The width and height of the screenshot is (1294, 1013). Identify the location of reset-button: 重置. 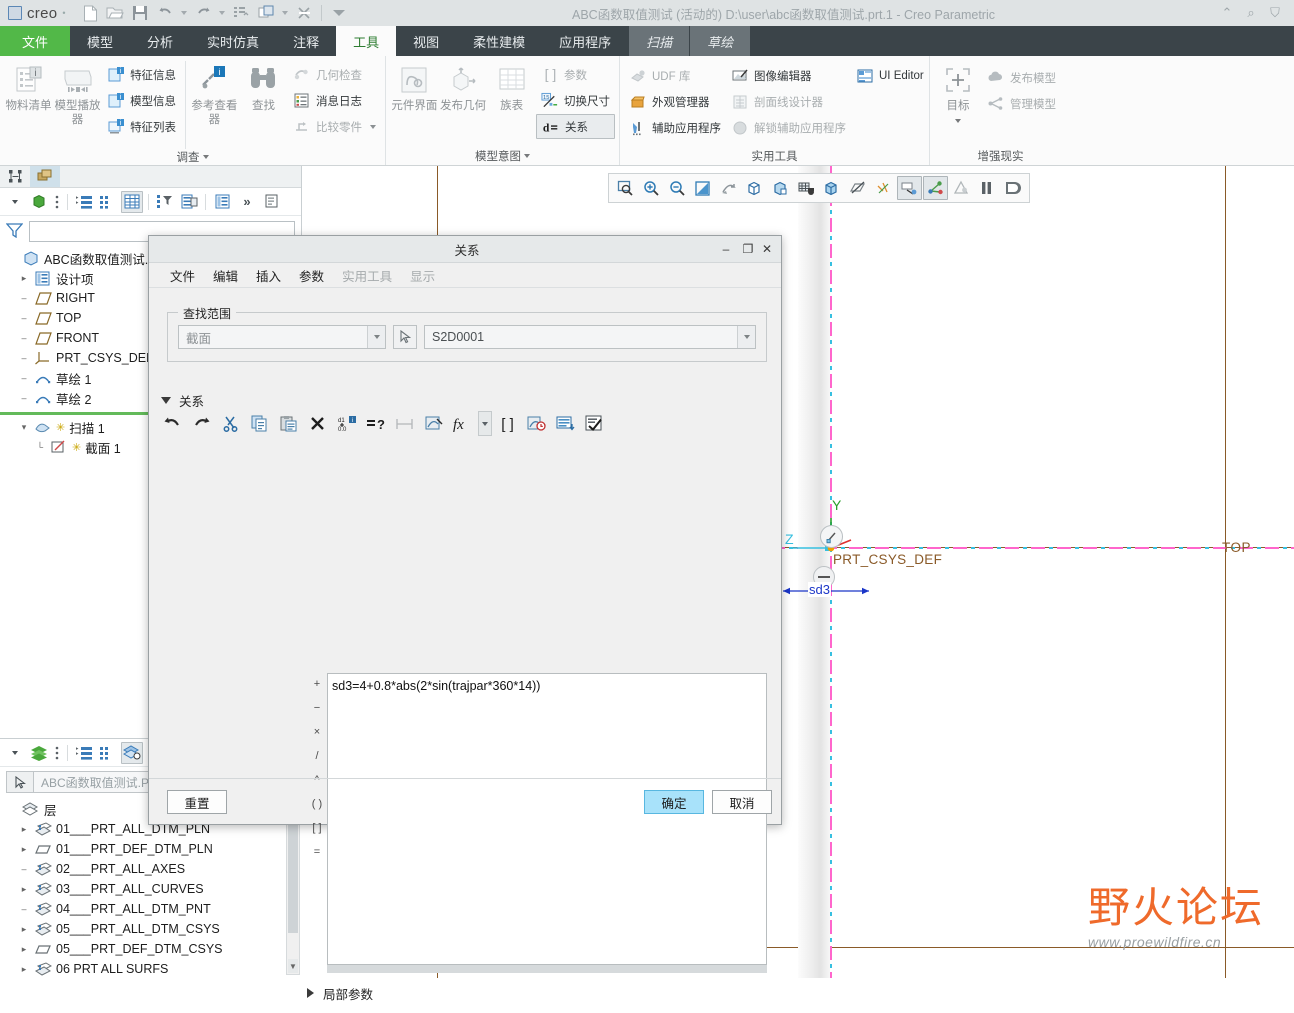
(197, 802).